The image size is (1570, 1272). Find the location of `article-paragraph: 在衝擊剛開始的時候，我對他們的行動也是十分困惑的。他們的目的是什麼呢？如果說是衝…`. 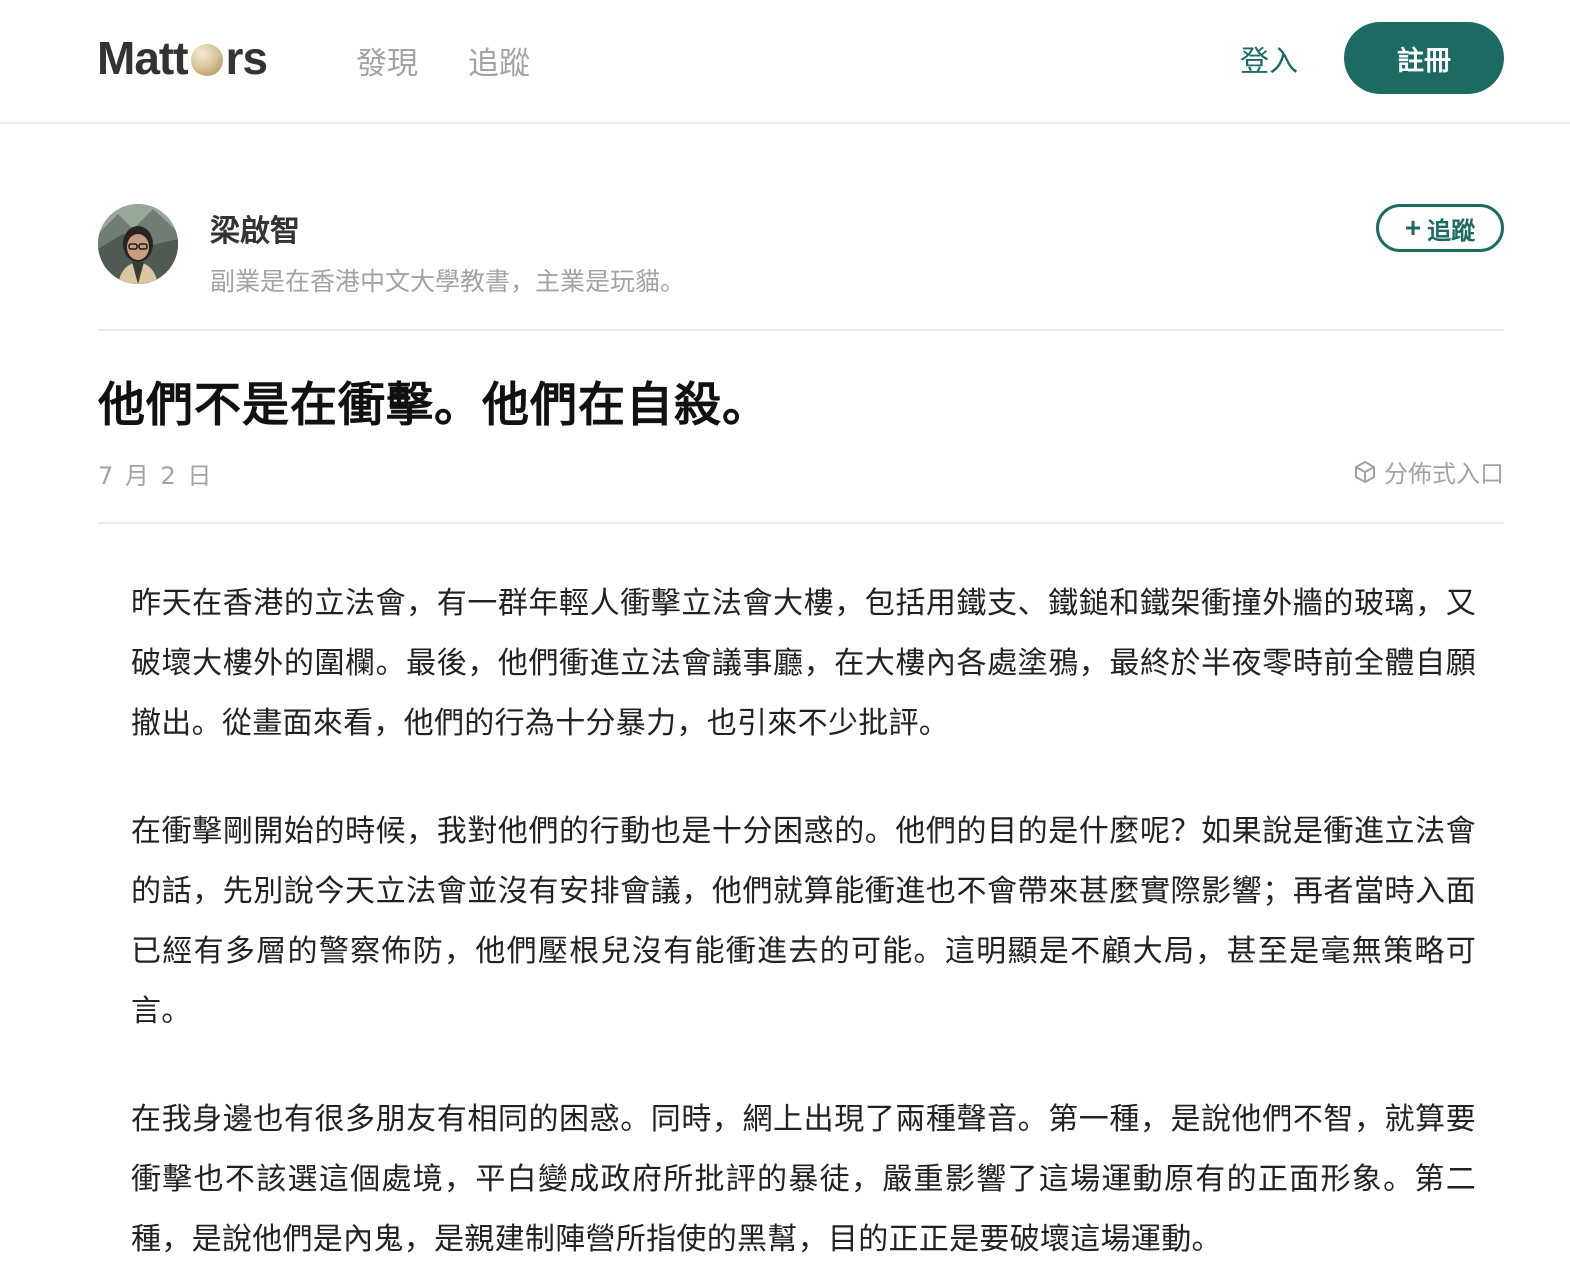

article-paragraph: 在衝擊剛開始的時候，我對他們的行動也是十分困惑的。他們的目的是什麼呢？如果說是衝… is located at coordinates (803, 921).